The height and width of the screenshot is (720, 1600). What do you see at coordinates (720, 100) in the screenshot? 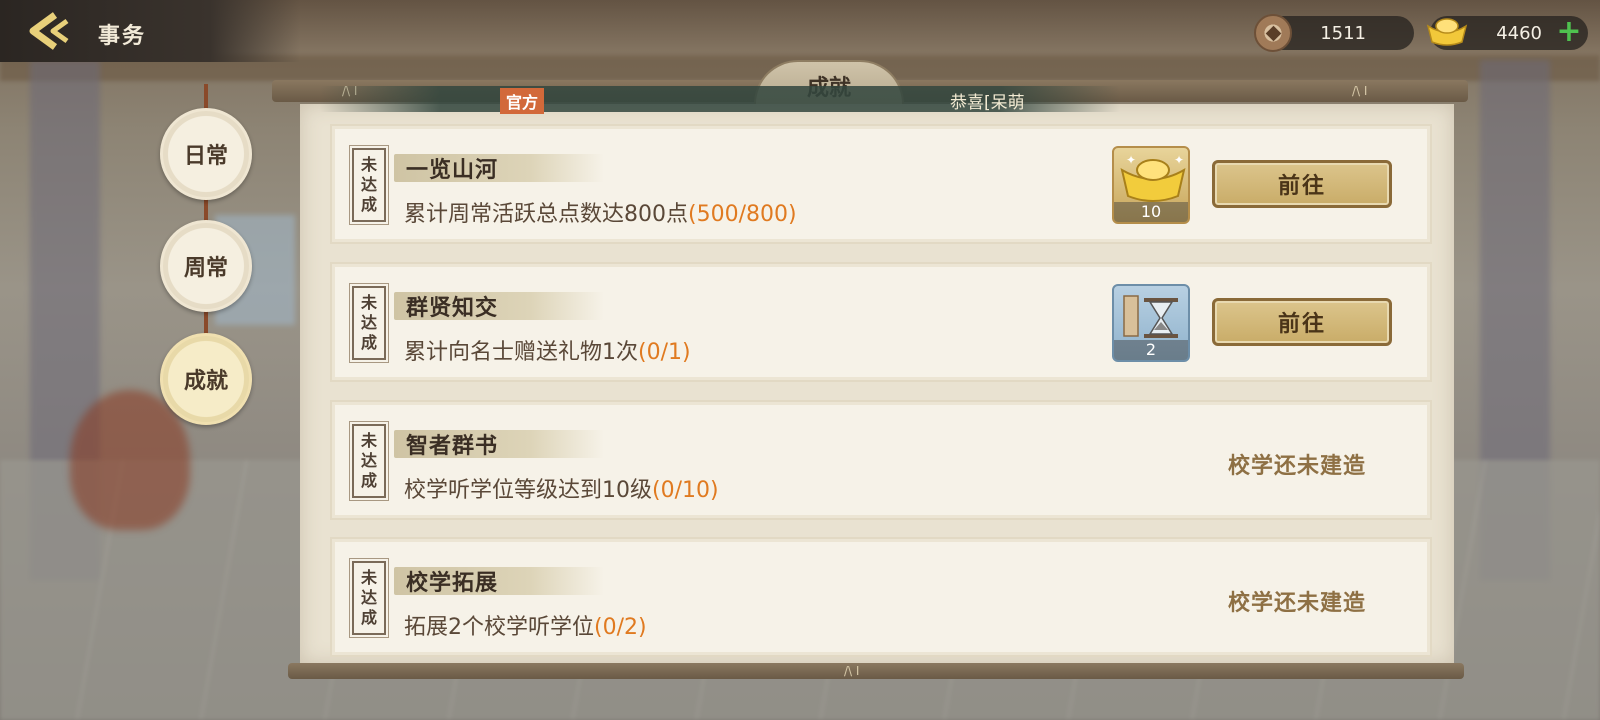
I see `broadcast-banner: 官方 恭喜[呆萌` at bounding box center [720, 100].